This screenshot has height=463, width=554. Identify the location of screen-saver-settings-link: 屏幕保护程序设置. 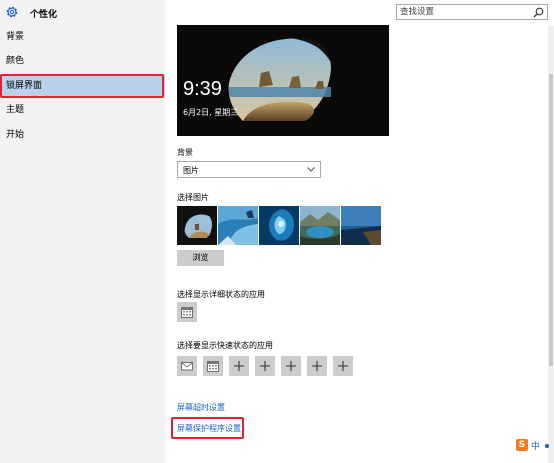
(209, 428).